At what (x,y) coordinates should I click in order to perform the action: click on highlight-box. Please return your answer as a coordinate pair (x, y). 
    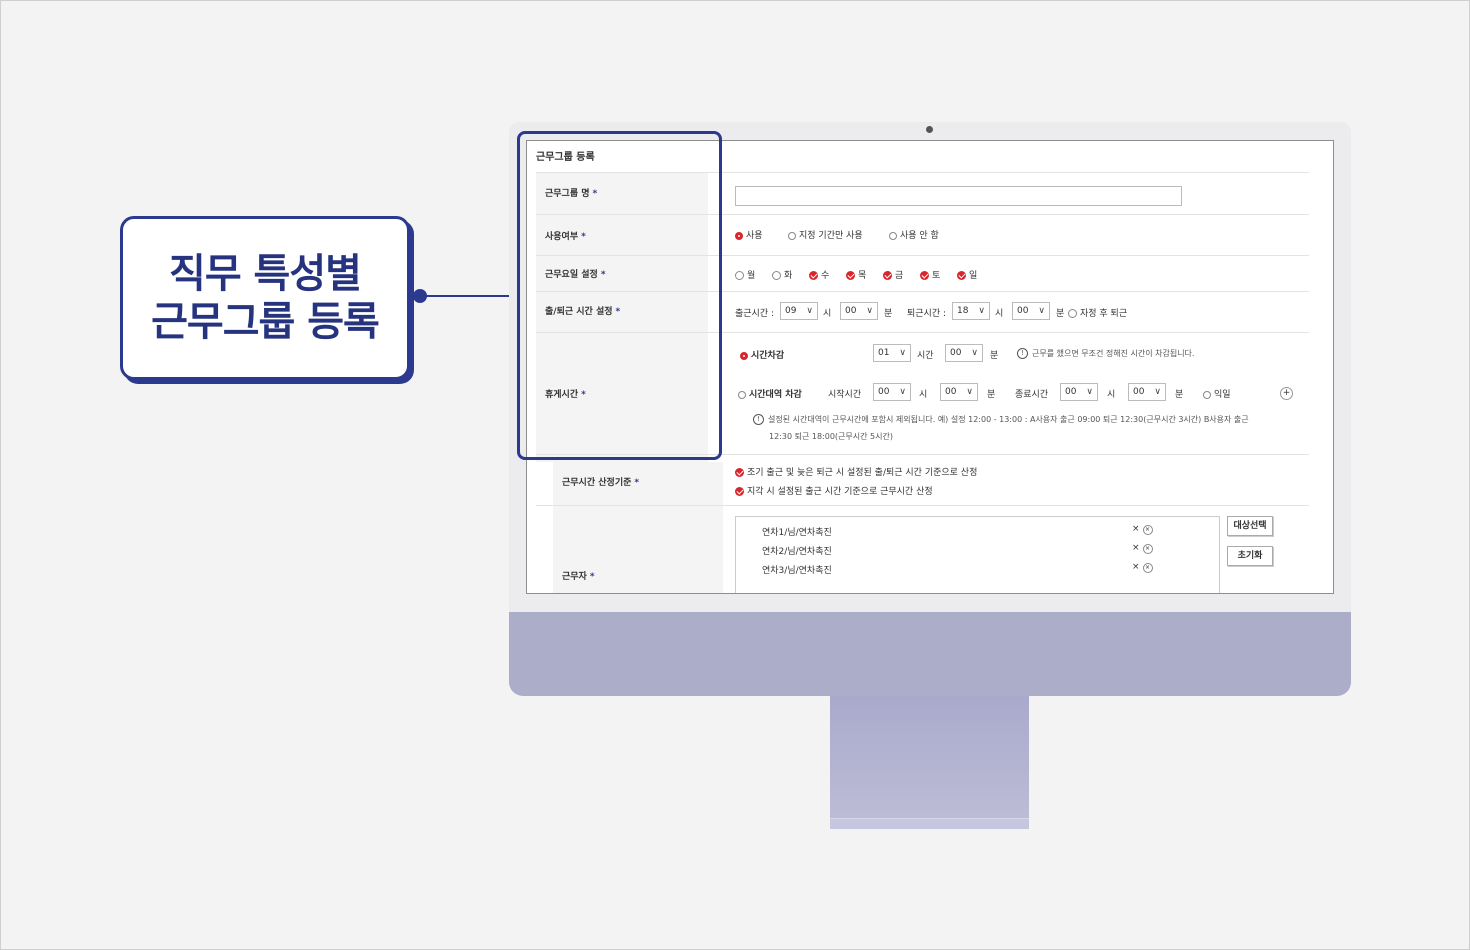
    Looking at the image, I should click on (619, 295).